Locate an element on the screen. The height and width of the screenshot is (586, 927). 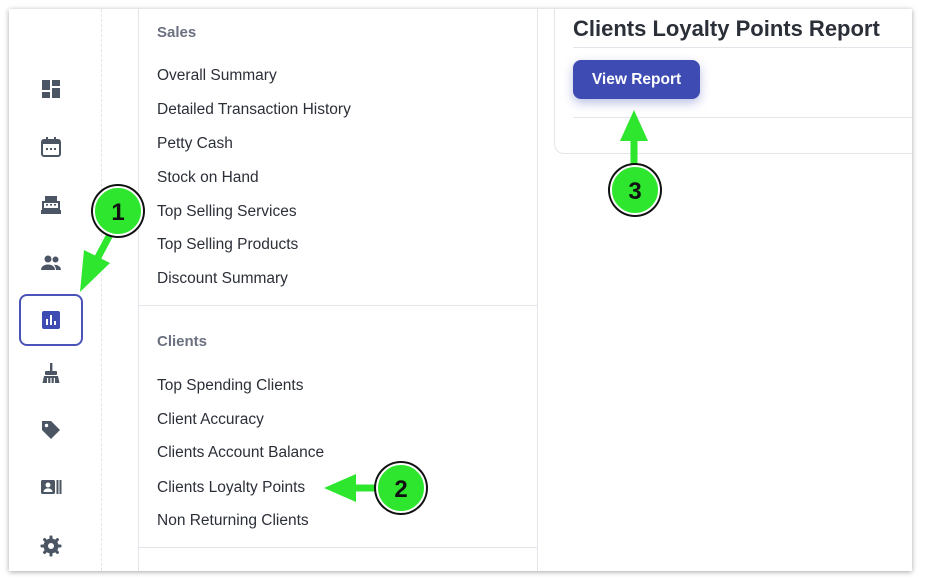
settings-icon is located at coordinates (51, 546).